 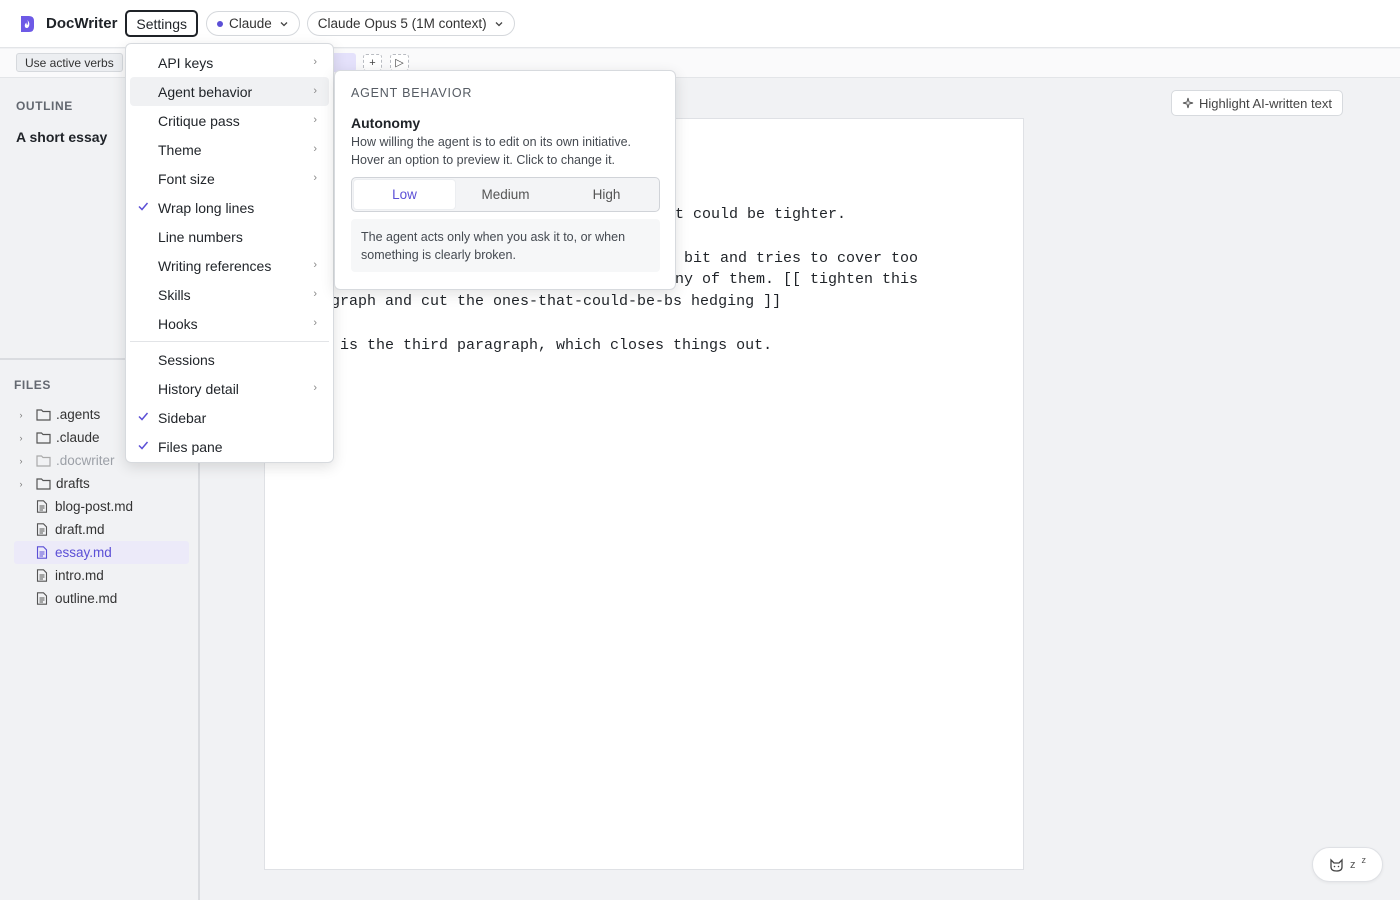 What do you see at coordinates (186, 178) in the screenshot?
I see `menu-item-label: Font size` at bounding box center [186, 178].